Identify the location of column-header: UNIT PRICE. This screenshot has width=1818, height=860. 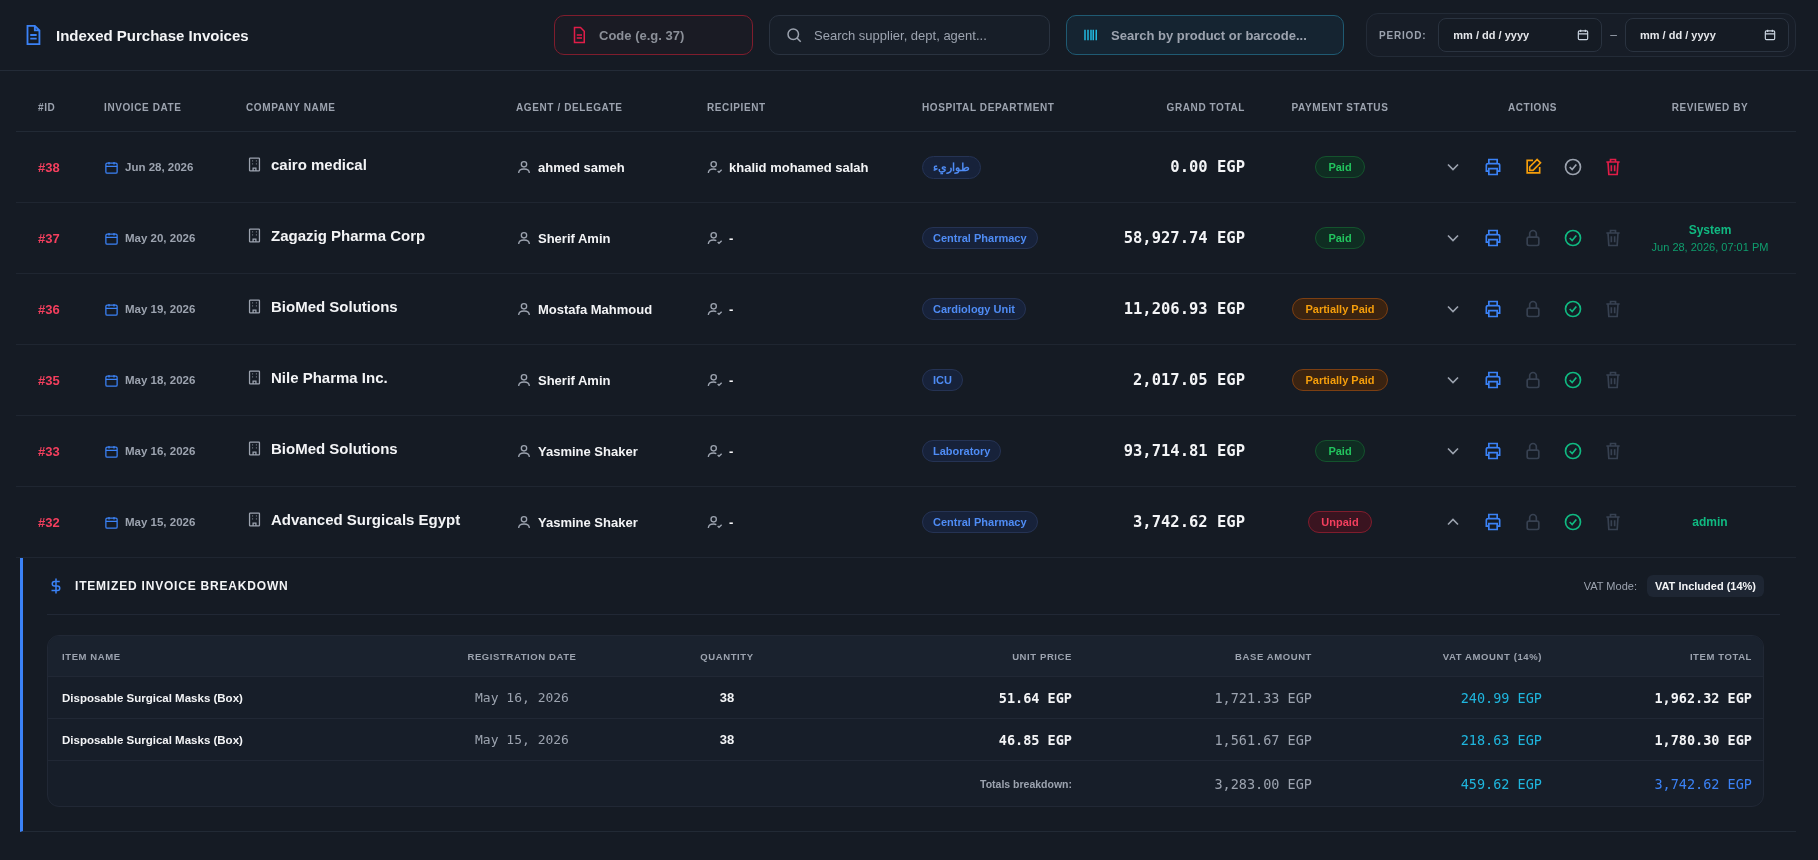
(1041, 656).